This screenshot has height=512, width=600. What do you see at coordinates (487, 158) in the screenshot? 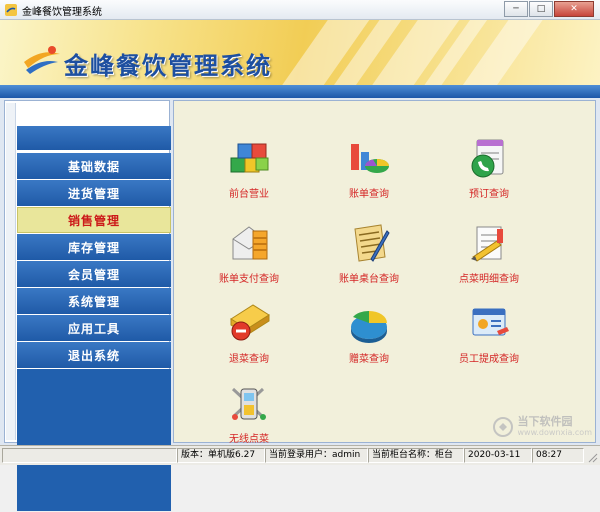
I see `phone-book-icon` at bounding box center [487, 158].